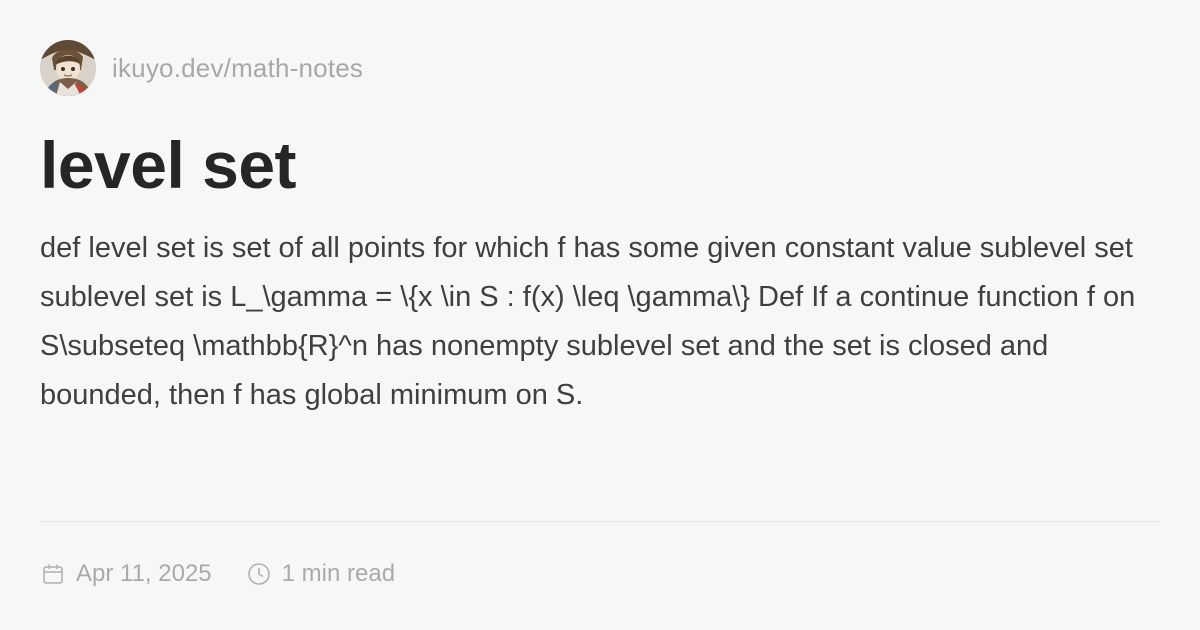 This screenshot has width=1200, height=630. Describe the element at coordinates (600, 68) in the screenshot. I see `site-header: ikuyo.dev/math-notes` at that location.